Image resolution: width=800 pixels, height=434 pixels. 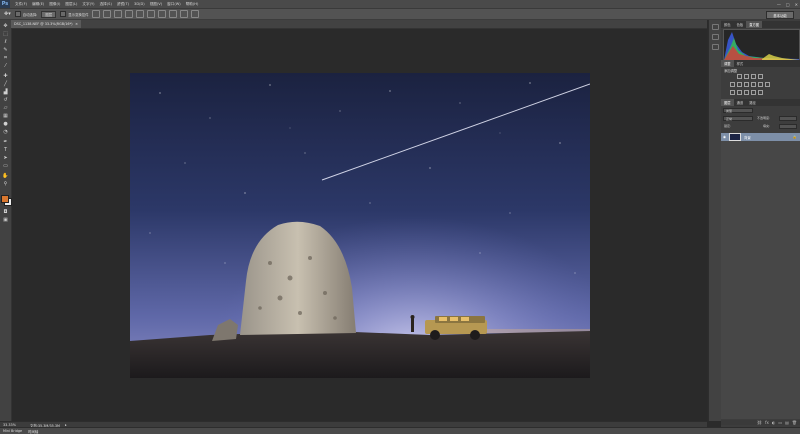 I want to click on align-bottom-icon, so click(x=117, y=14).